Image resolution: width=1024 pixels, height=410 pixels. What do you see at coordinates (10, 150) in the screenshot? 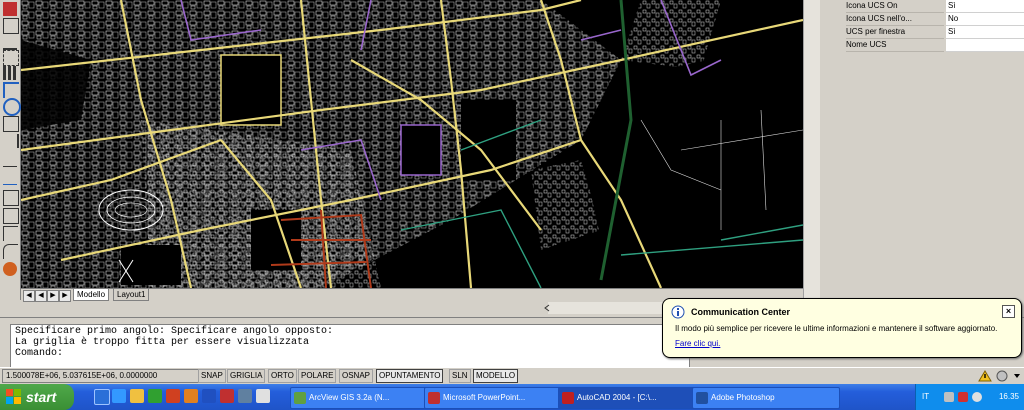
I see `modify-toolbar` at bounding box center [10, 150].